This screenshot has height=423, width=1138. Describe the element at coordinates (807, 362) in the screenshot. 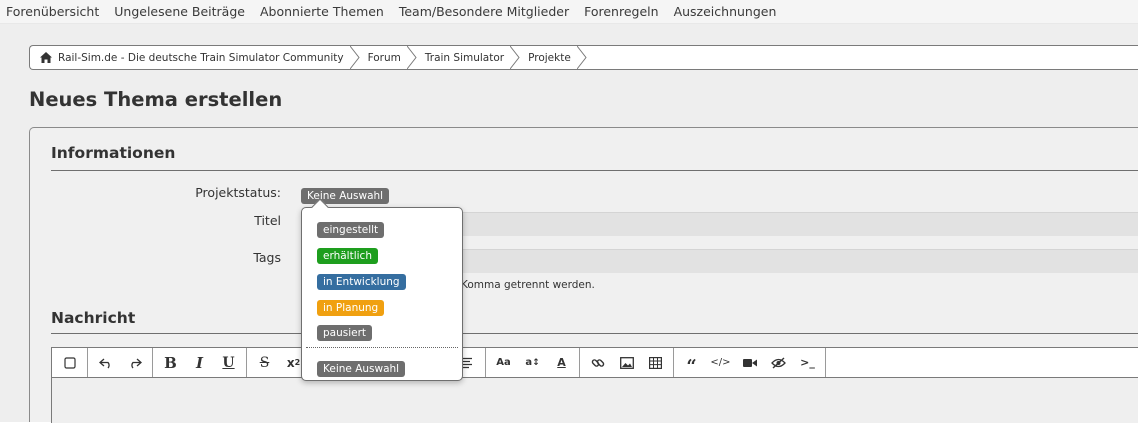

I see `terminal-icon: >_` at that location.